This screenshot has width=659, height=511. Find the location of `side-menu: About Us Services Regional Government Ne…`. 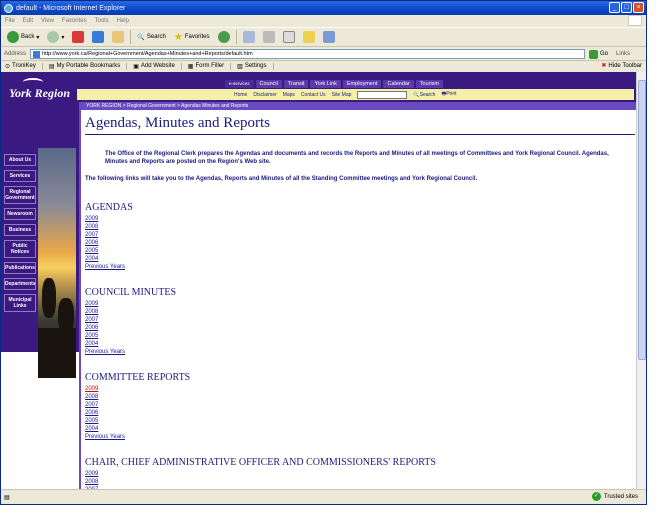

side-menu: About Us Services Regional Government Ne… is located at coordinates (20, 233).